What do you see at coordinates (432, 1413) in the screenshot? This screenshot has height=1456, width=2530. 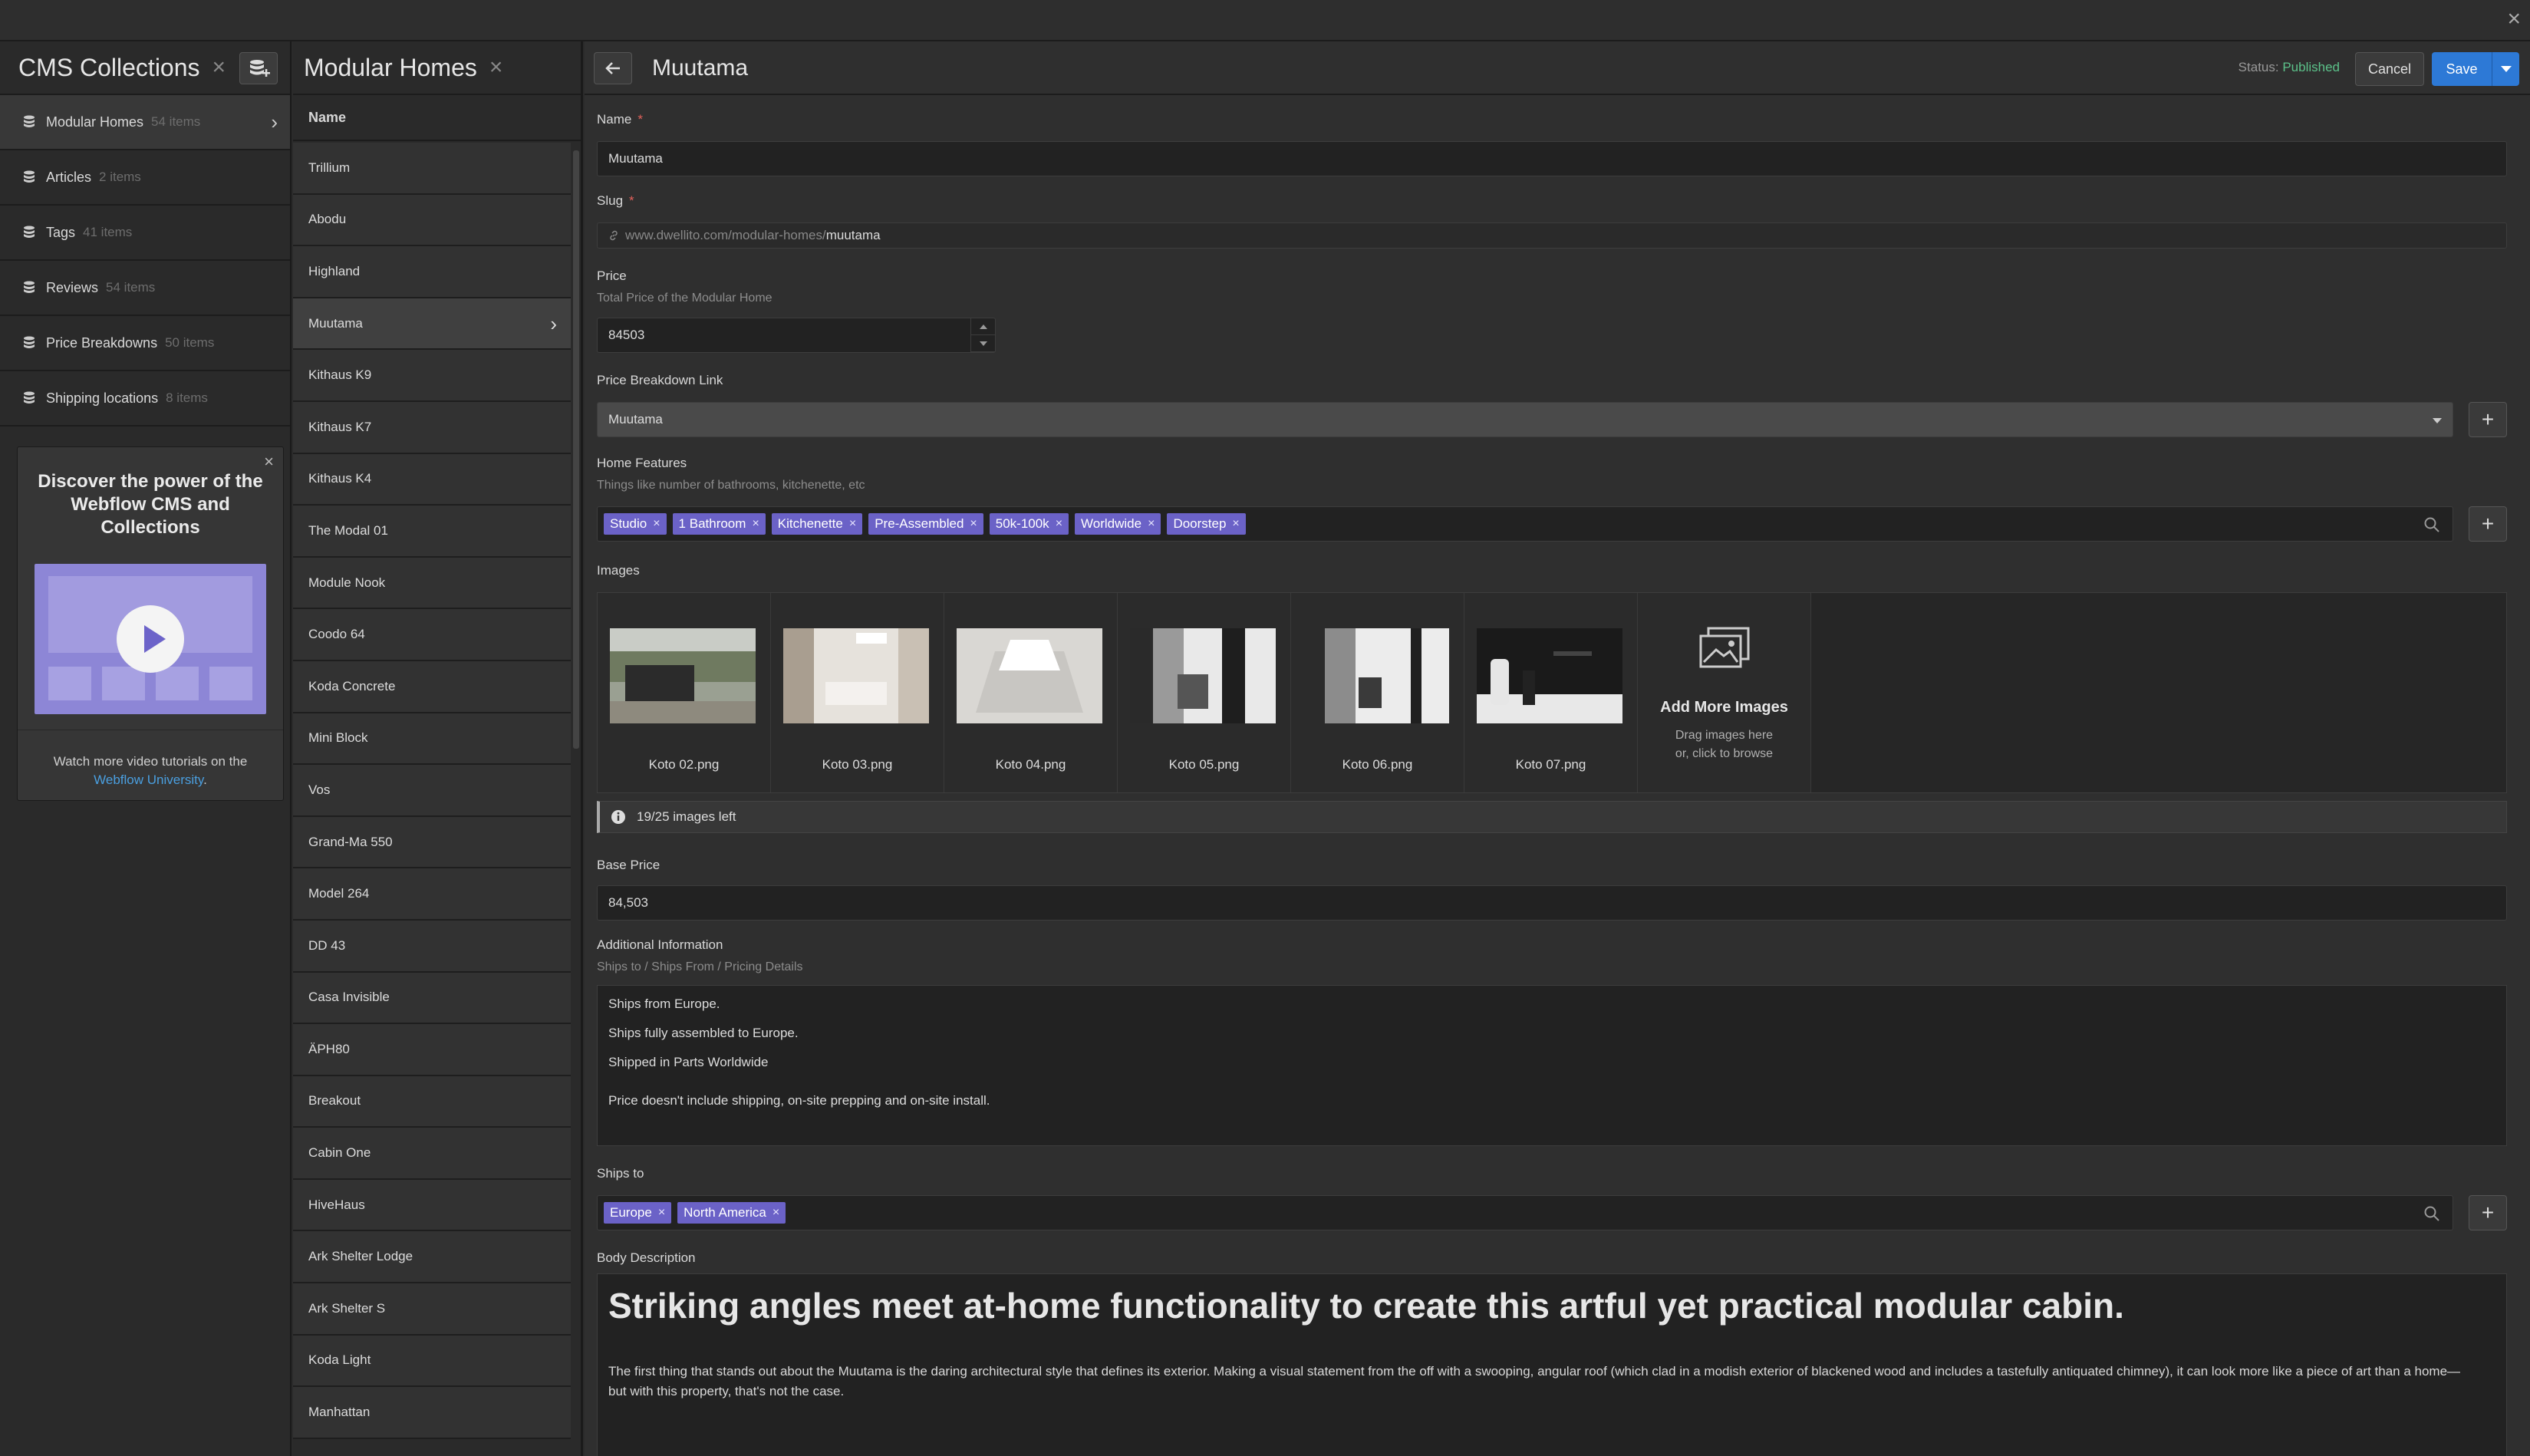 I see `list-item: Manhattan` at bounding box center [432, 1413].